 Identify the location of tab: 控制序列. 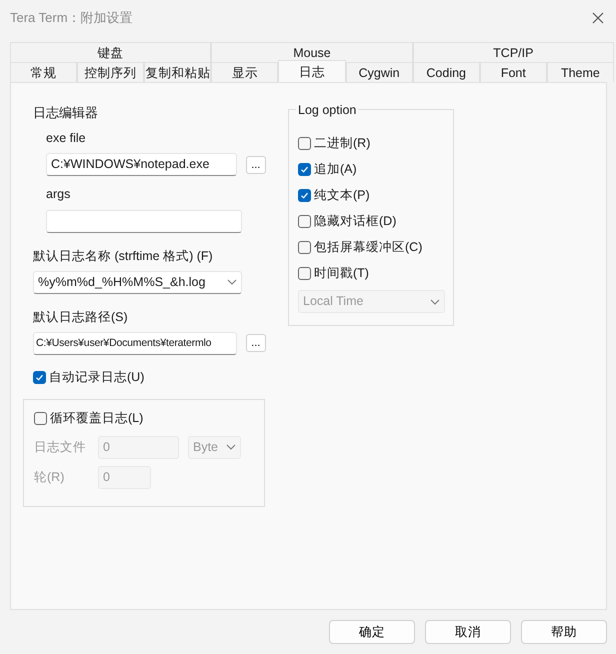
(110, 72).